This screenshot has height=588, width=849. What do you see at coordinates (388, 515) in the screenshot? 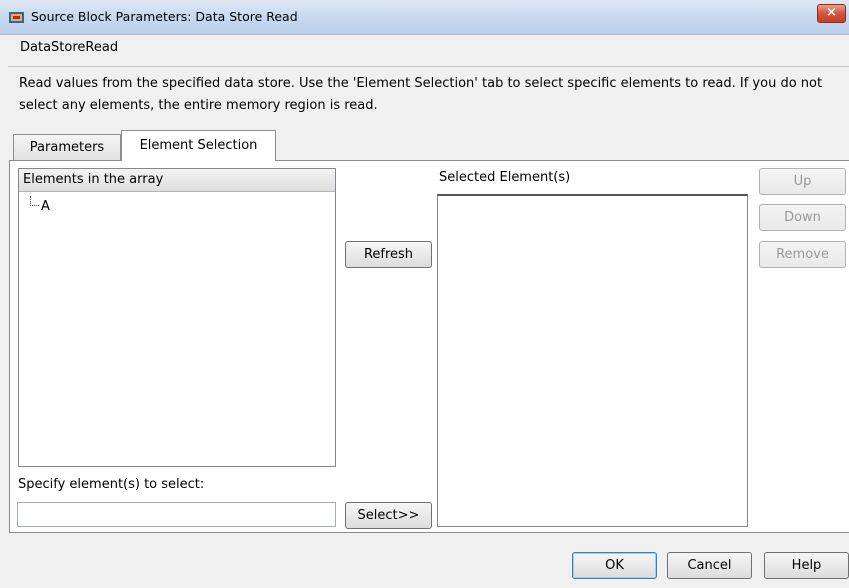
I see `select-button: Select>>` at bounding box center [388, 515].